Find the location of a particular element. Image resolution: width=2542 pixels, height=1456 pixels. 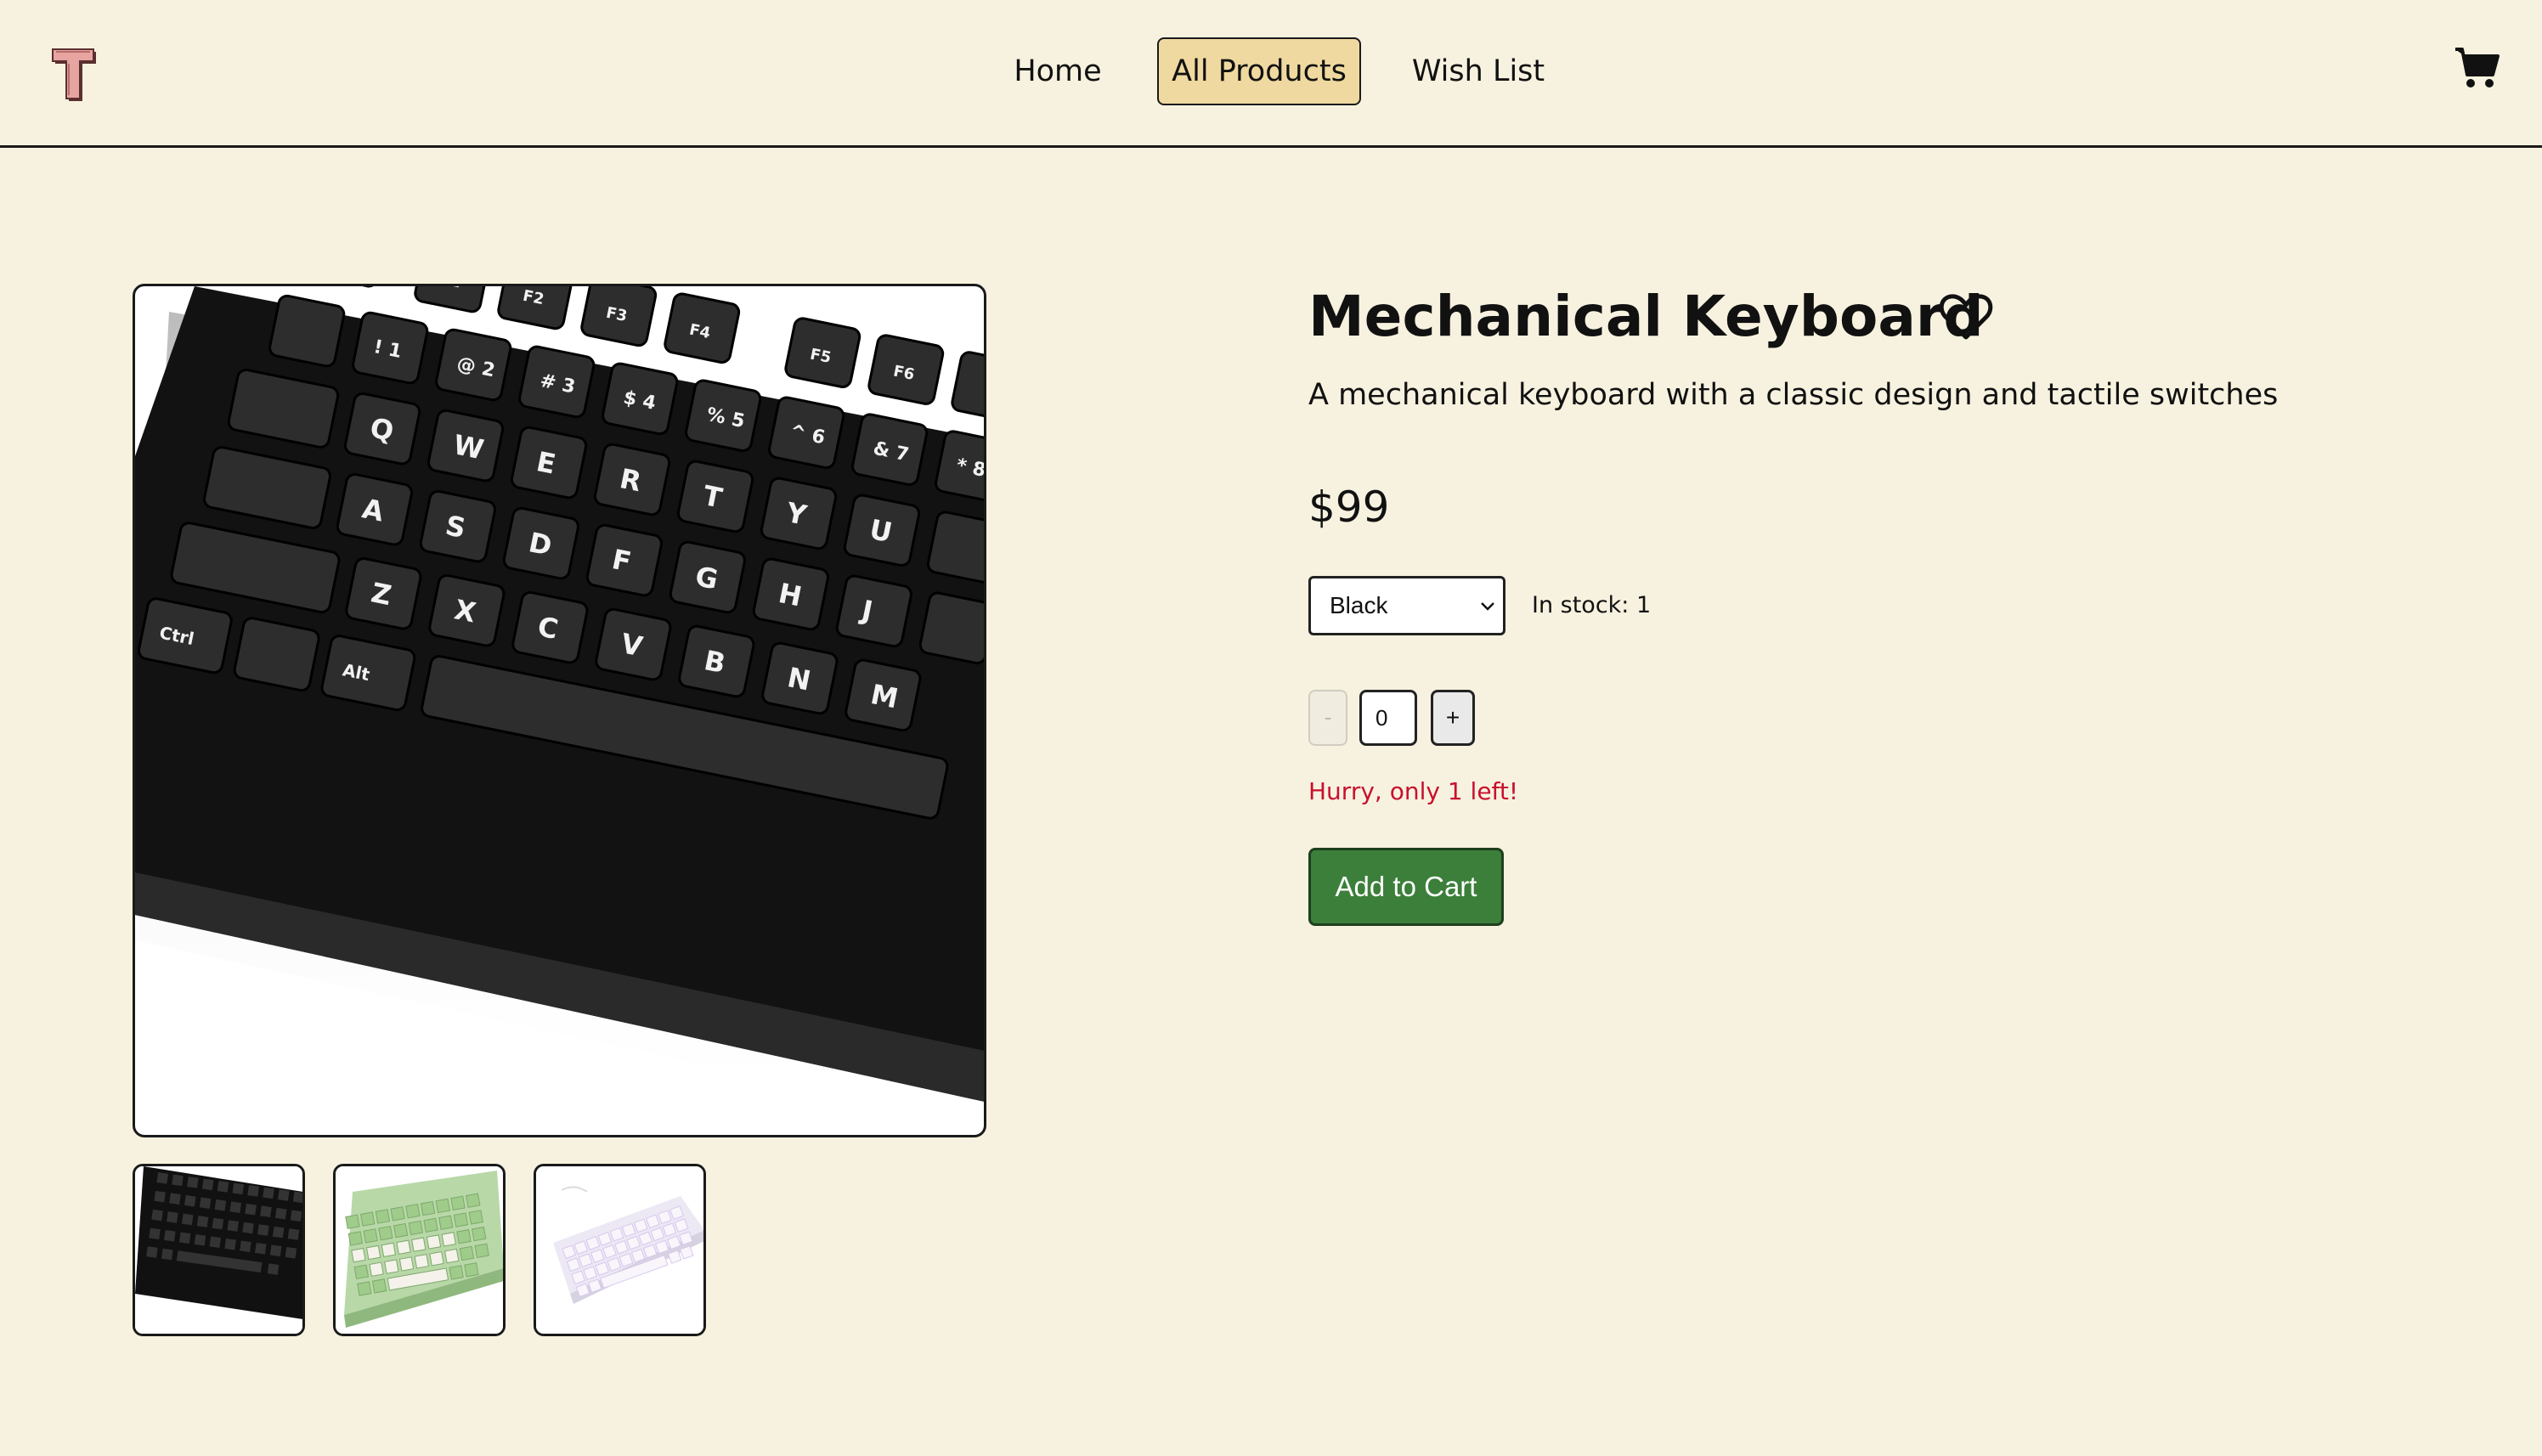

cart-icon is located at coordinates (2477, 68).